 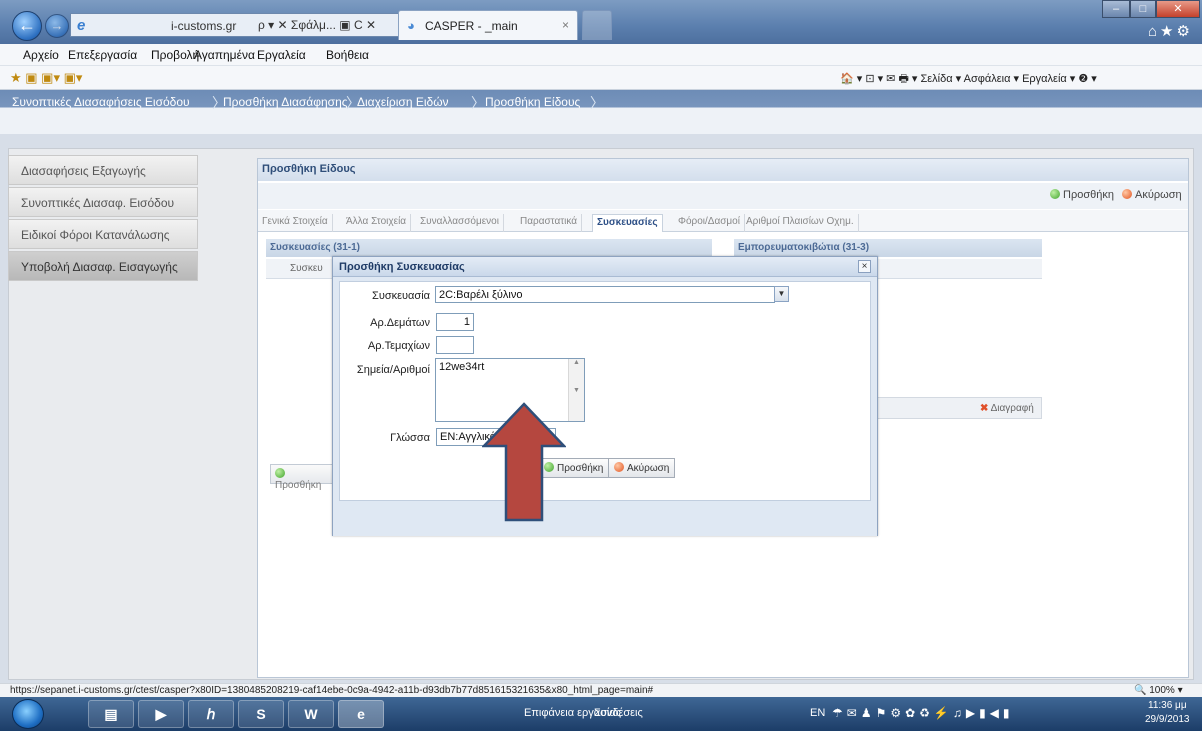 I want to click on marks-label: Σημεία/Αριθμοί, so click(x=393, y=370).